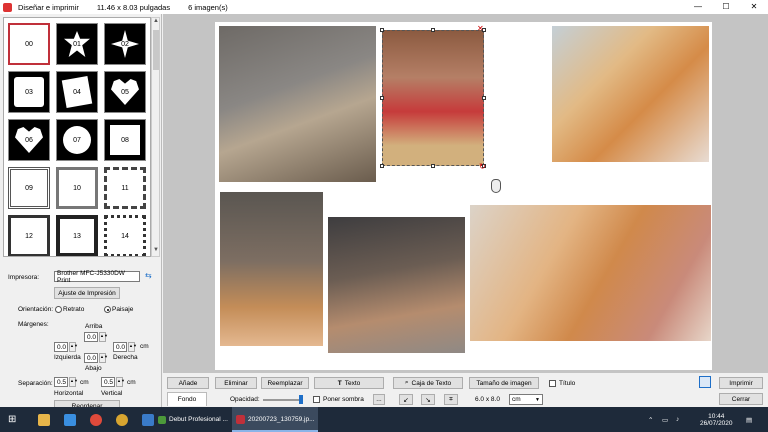 The width and height of the screenshot is (768, 432). Describe the element at coordinates (148, 419) in the screenshot. I see `taskbar-item-app` at that location.